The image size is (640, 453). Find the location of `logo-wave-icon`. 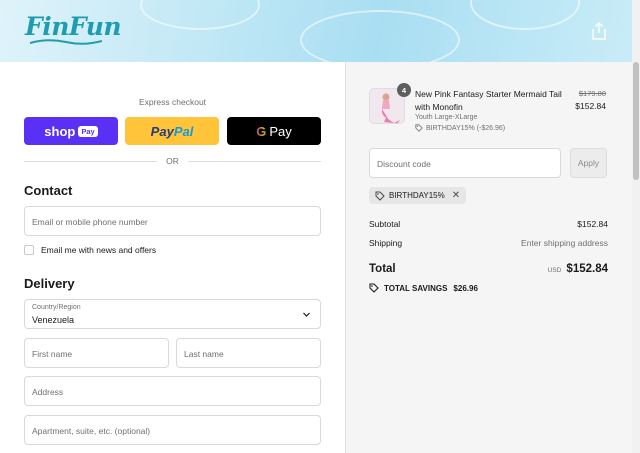

logo-wave-icon is located at coordinates (66, 42).